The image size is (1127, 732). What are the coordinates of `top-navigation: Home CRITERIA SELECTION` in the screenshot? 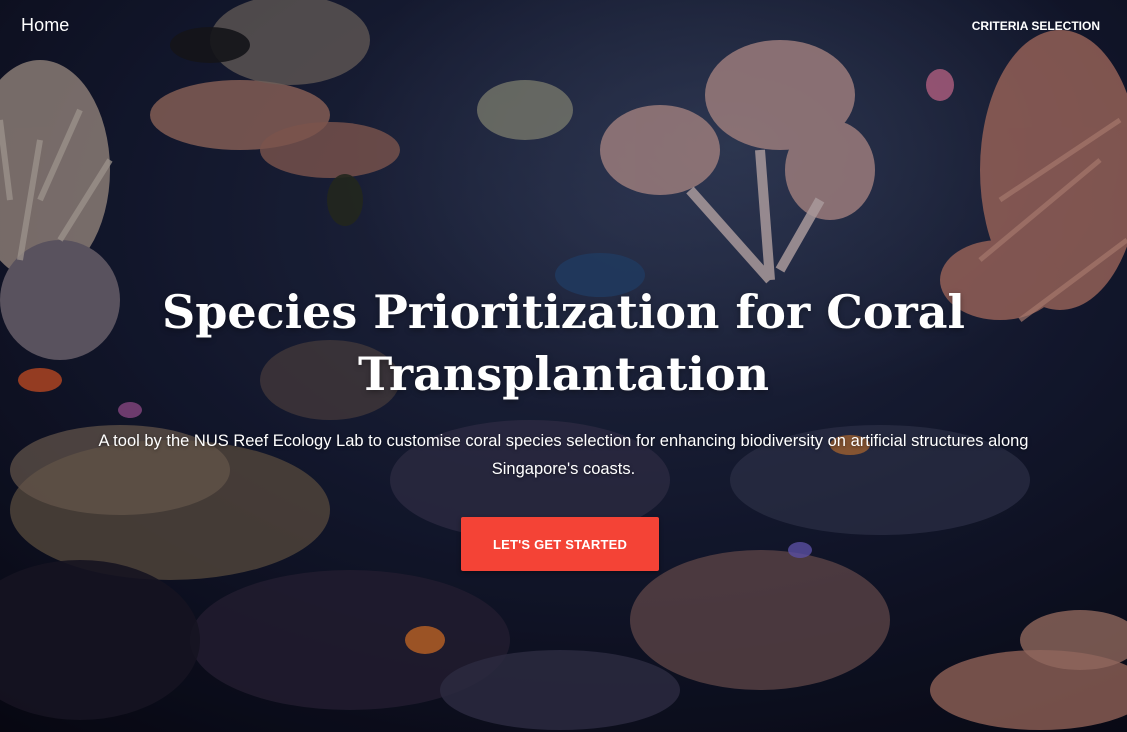 It's located at (563, 26).